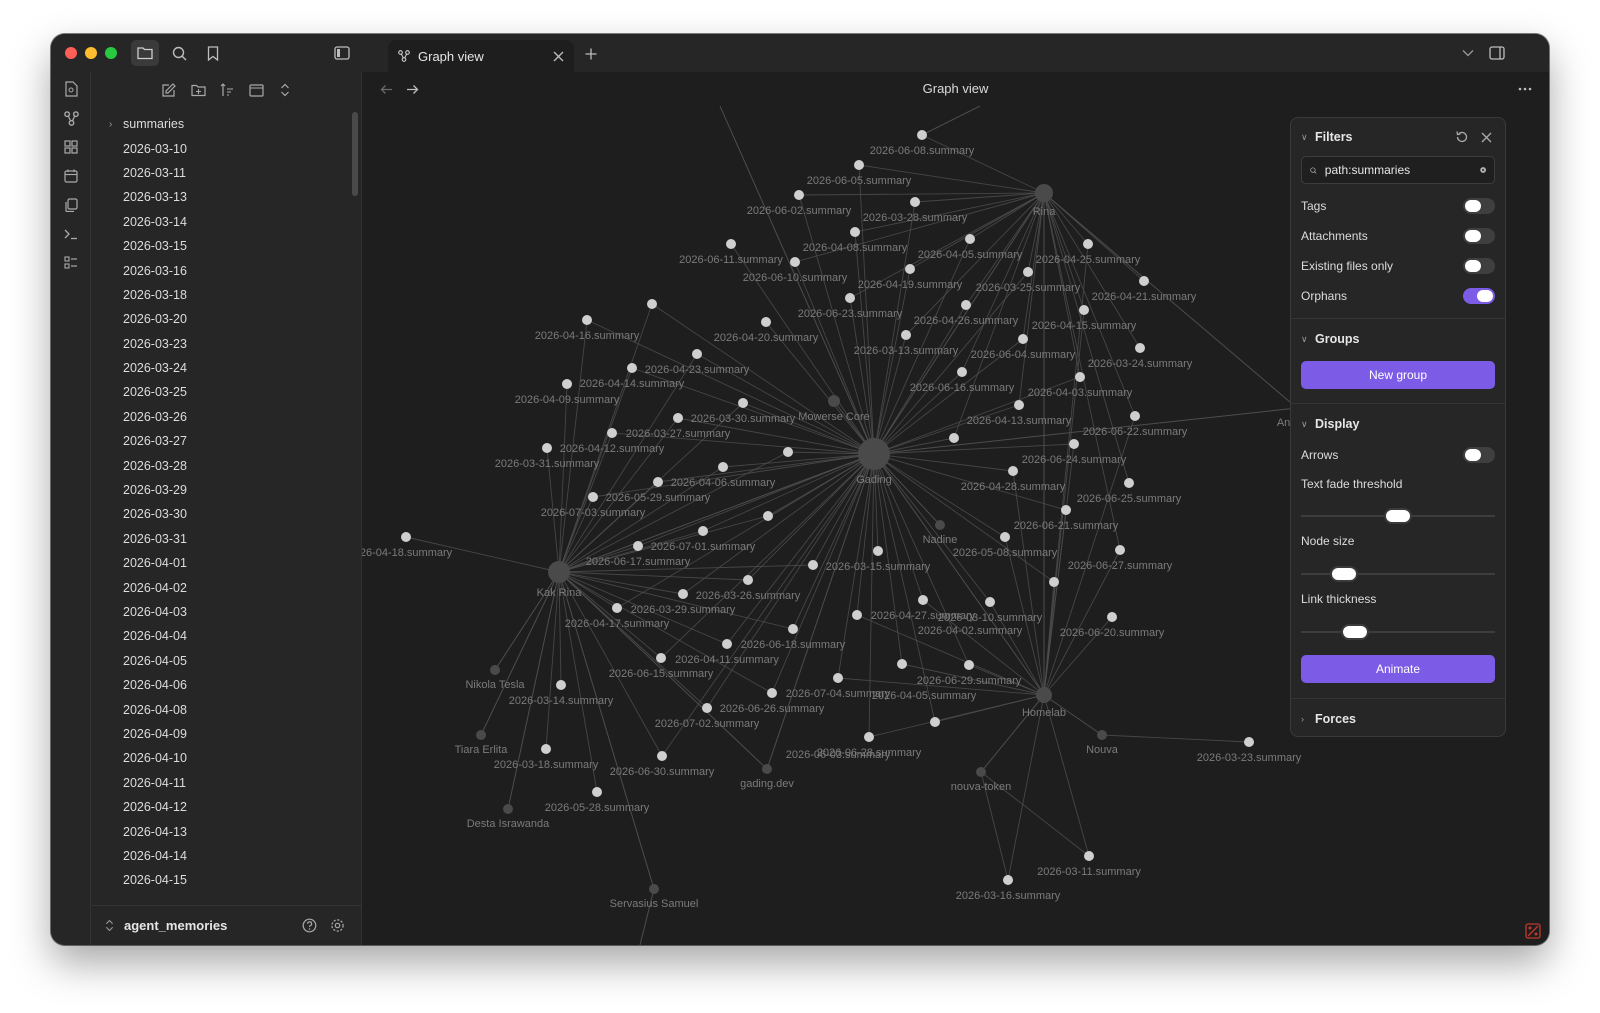 Image resolution: width=1600 pixels, height=1013 pixels. Describe the element at coordinates (337, 926) in the screenshot. I see `settings-button` at that location.